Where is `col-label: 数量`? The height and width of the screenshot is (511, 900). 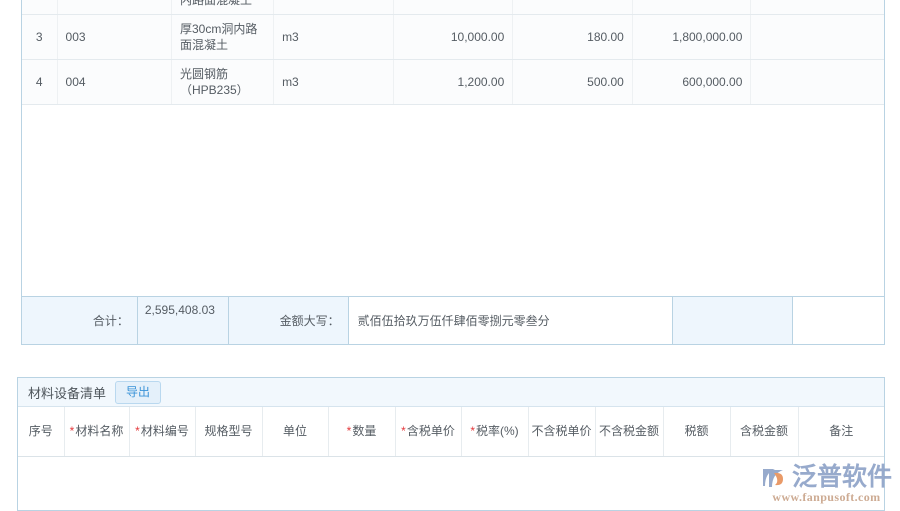
col-label: 数量 is located at coordinates (364, 431).